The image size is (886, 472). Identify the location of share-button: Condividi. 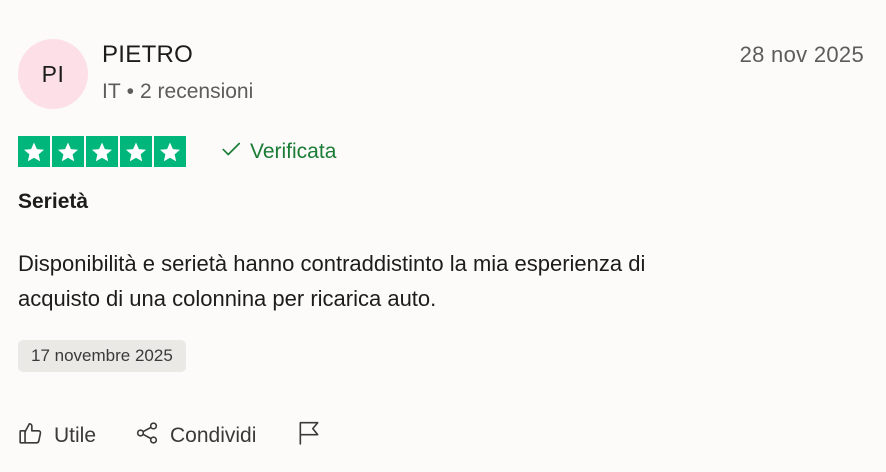
(195, 436).